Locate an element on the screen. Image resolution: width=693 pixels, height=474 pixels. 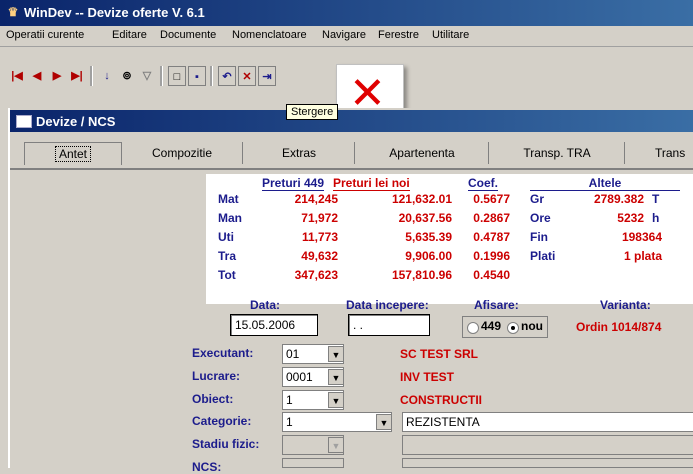
radio-nou is located at coordinates (513, 328).